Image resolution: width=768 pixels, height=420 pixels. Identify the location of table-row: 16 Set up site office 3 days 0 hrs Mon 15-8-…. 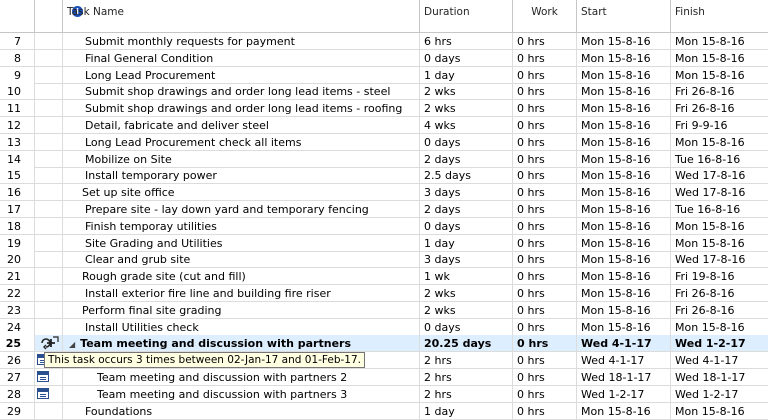
(384, 193).